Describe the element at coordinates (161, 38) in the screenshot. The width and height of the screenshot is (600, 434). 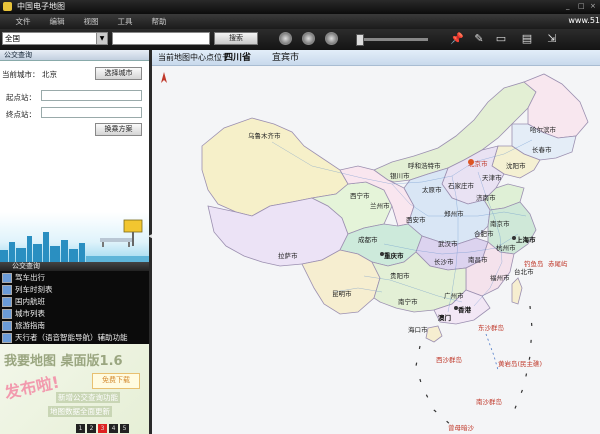
I see `search-input` at that location.